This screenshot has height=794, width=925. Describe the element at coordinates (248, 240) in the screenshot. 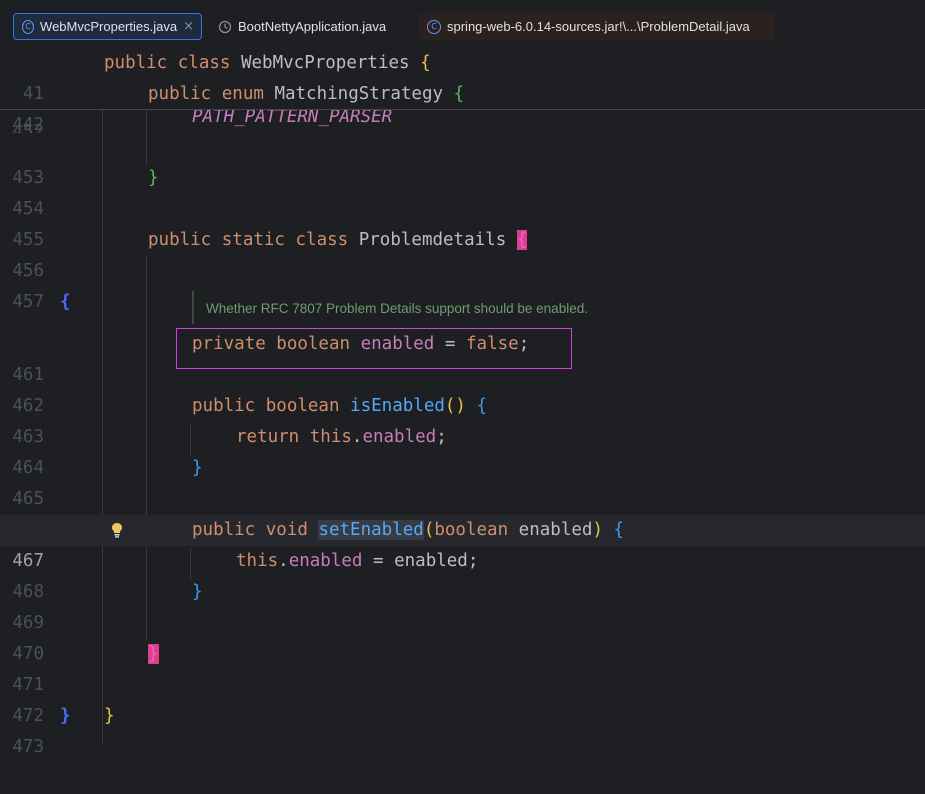

I see `keyword: public static class` at that location.